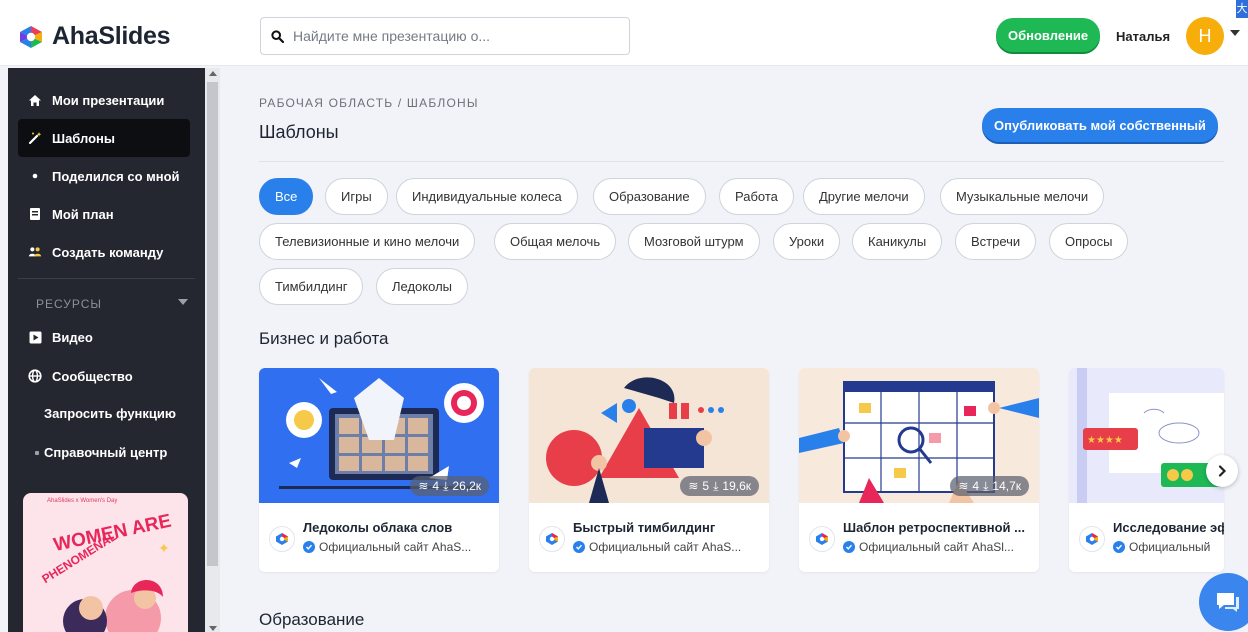 Image resolution: width=1248 pixels, height=632 pixels. I want to click on card-title: Быстрый тимбилдинг, so click(644, 527).